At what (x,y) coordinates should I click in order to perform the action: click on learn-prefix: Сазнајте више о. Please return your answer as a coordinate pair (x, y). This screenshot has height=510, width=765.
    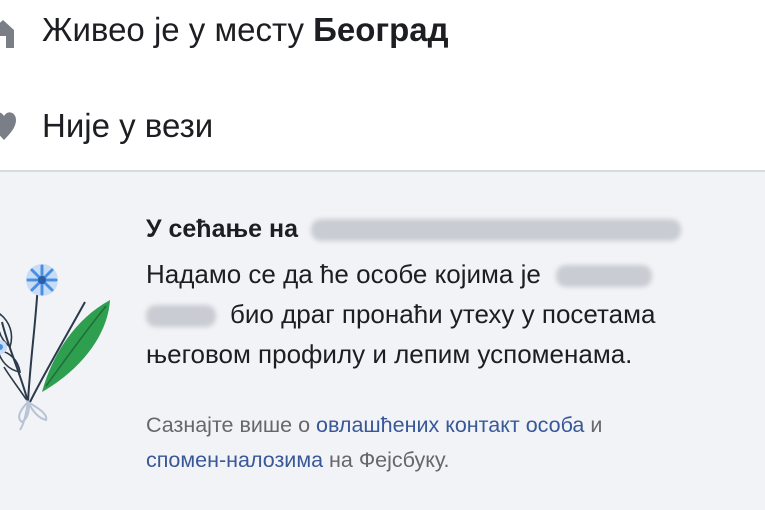
    Looking at the image, I should click on (231, 425).